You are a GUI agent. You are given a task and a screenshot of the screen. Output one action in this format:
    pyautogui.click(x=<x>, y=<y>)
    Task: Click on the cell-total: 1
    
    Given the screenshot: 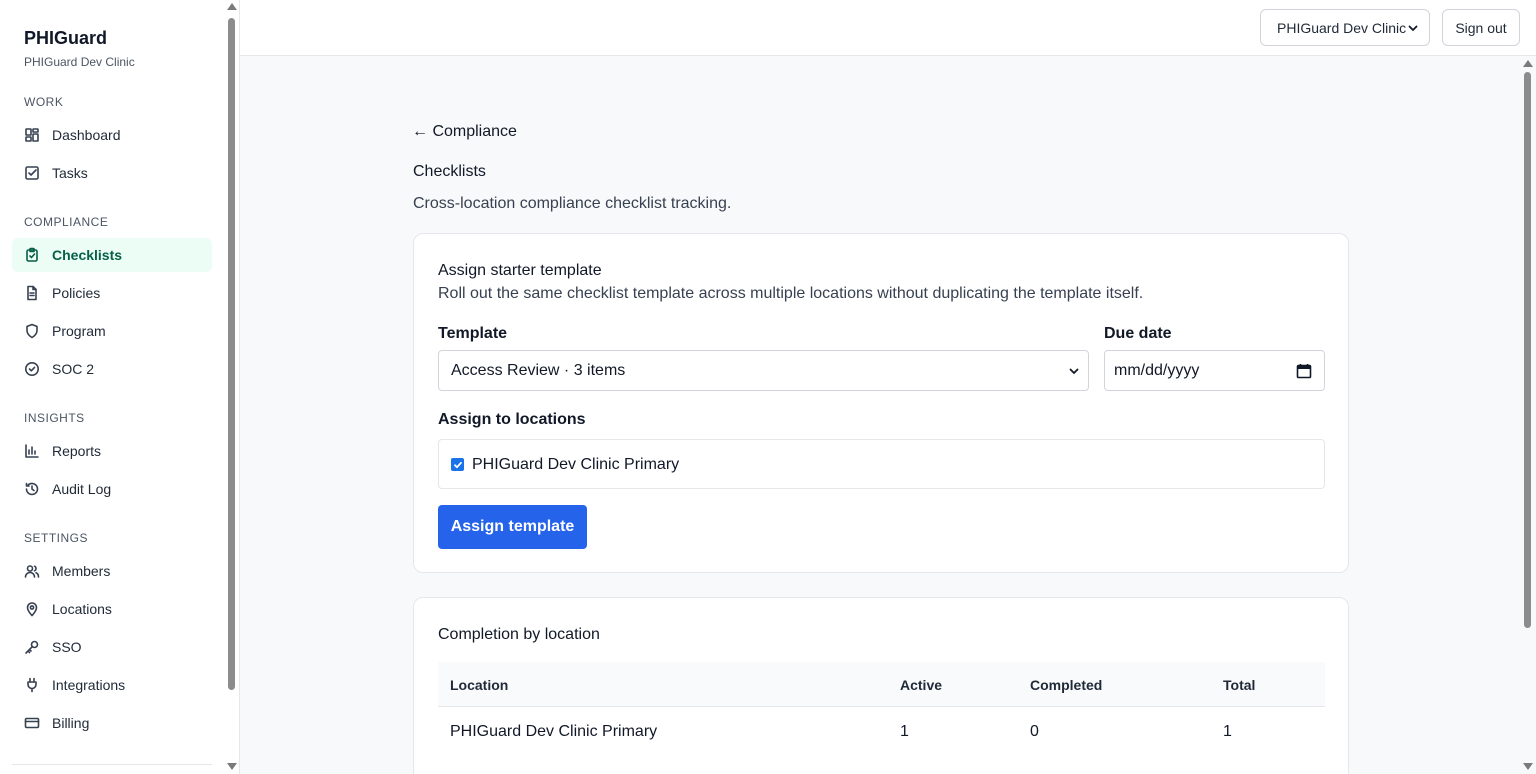 What is the action you would take?
    pyautogui.click(x=1227, y=731)
    